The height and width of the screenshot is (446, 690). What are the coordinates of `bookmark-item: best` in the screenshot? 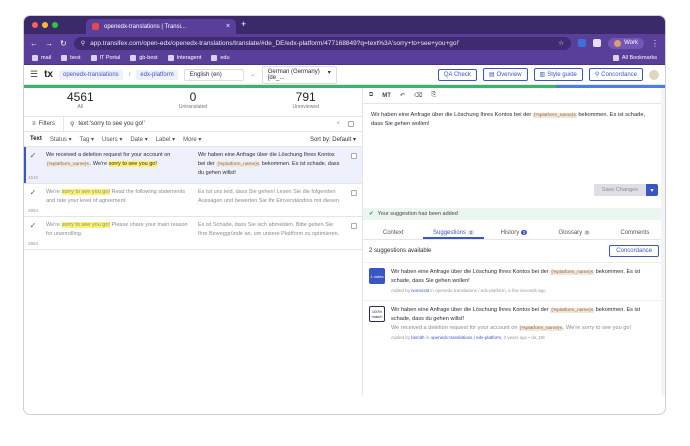 It's located at (71, 58).